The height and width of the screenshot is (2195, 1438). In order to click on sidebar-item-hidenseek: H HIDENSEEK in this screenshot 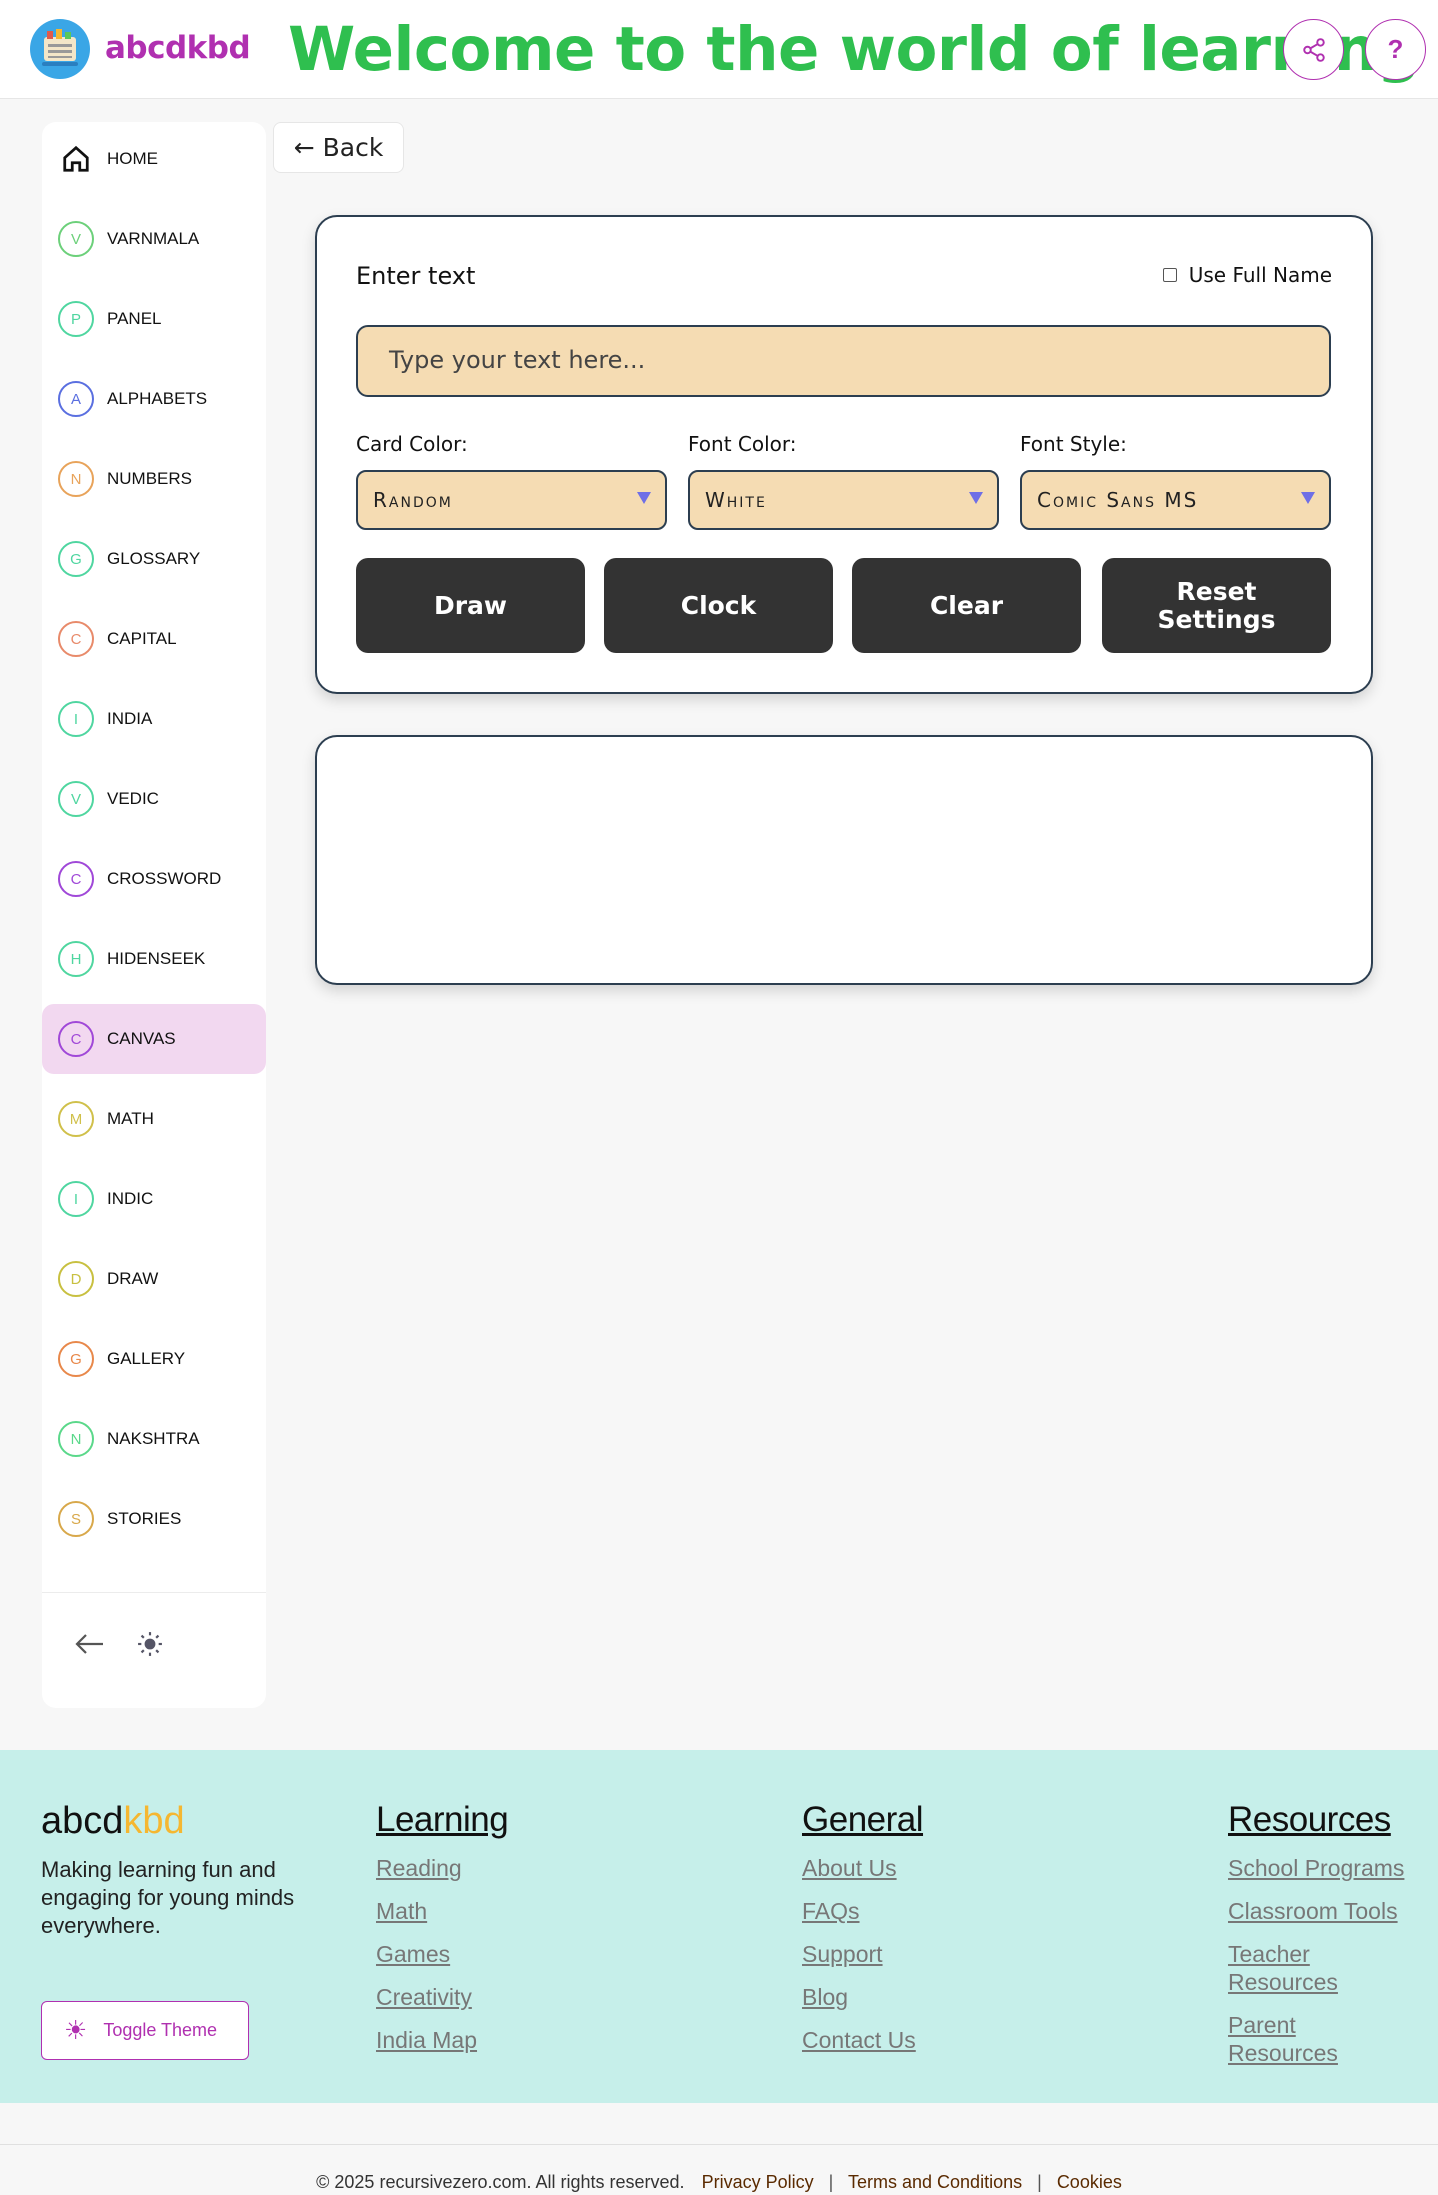, I will do `click(154, 959)`.